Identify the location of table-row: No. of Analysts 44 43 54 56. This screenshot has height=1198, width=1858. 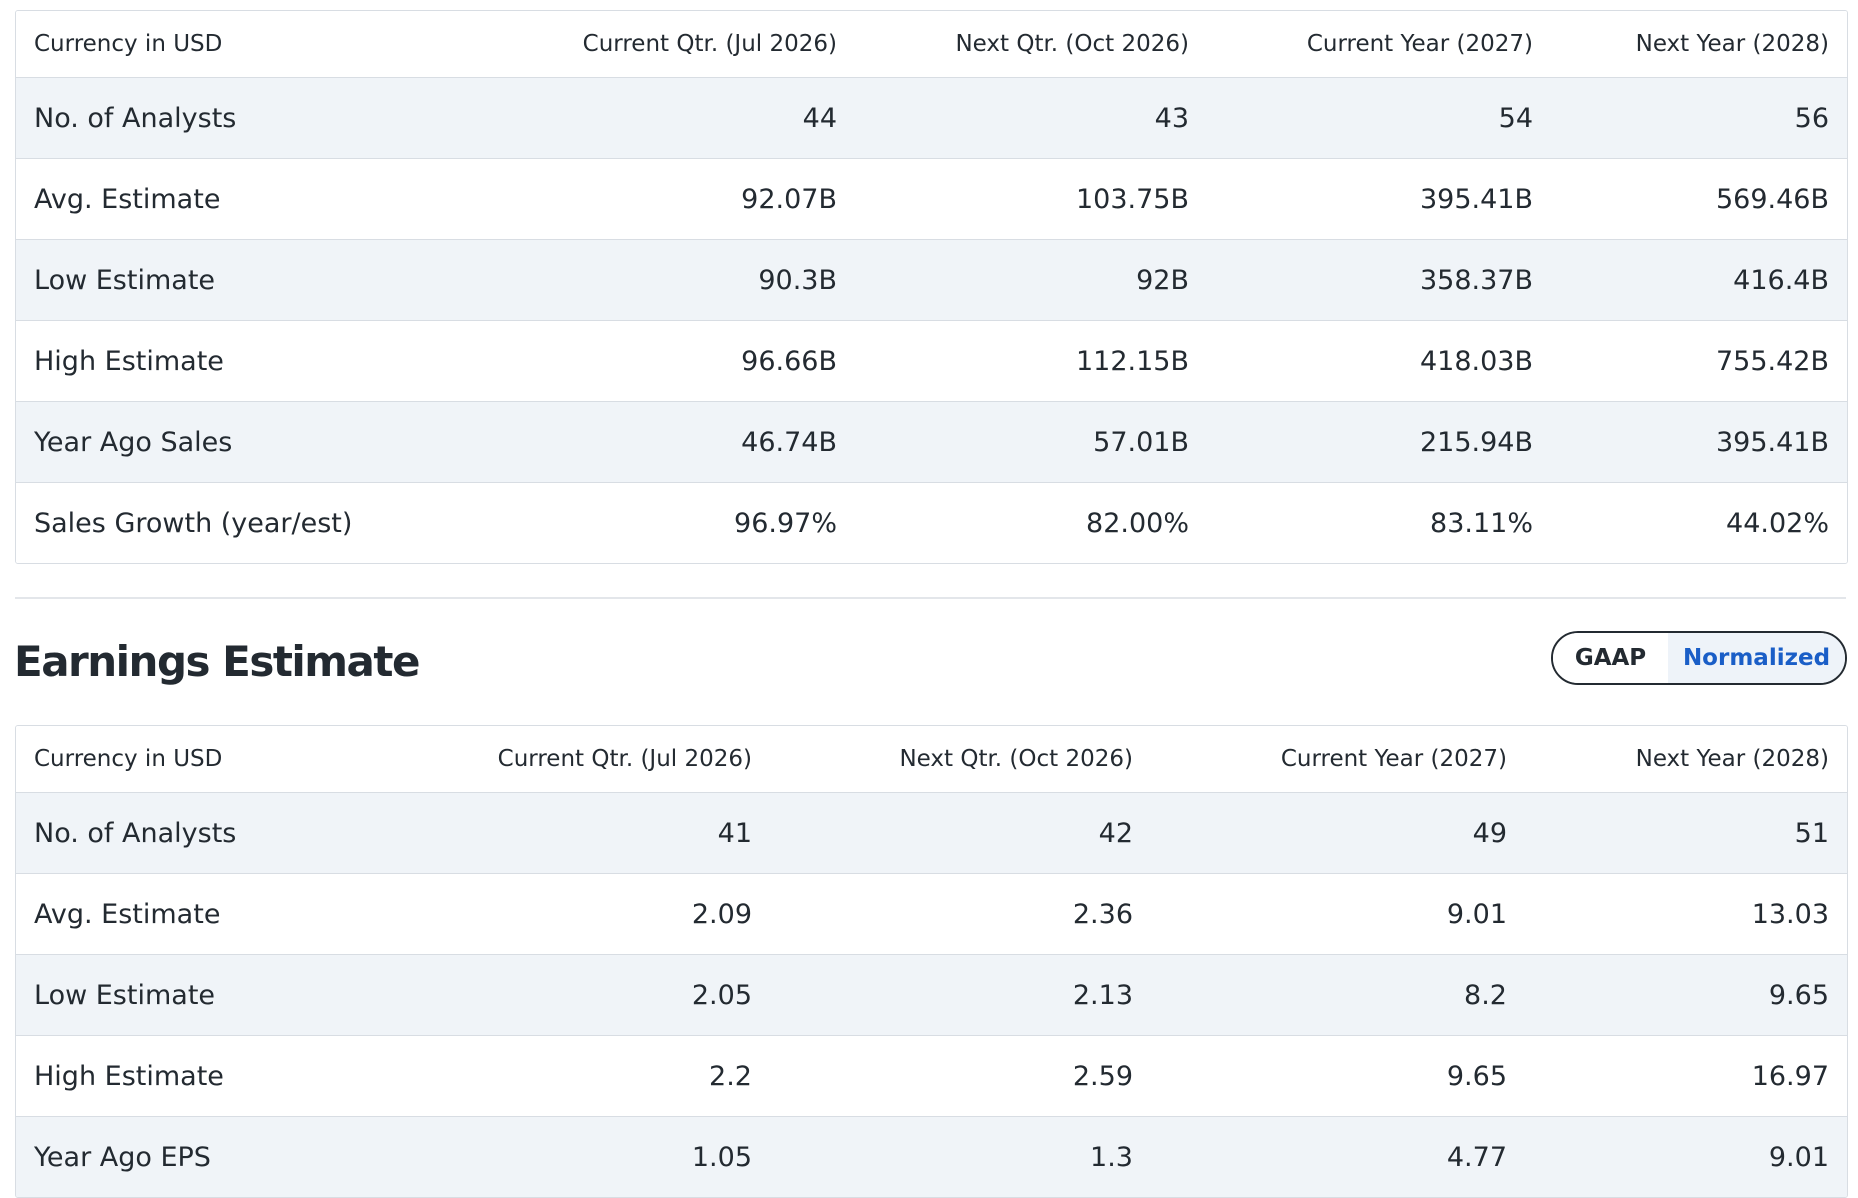
(931, 118).